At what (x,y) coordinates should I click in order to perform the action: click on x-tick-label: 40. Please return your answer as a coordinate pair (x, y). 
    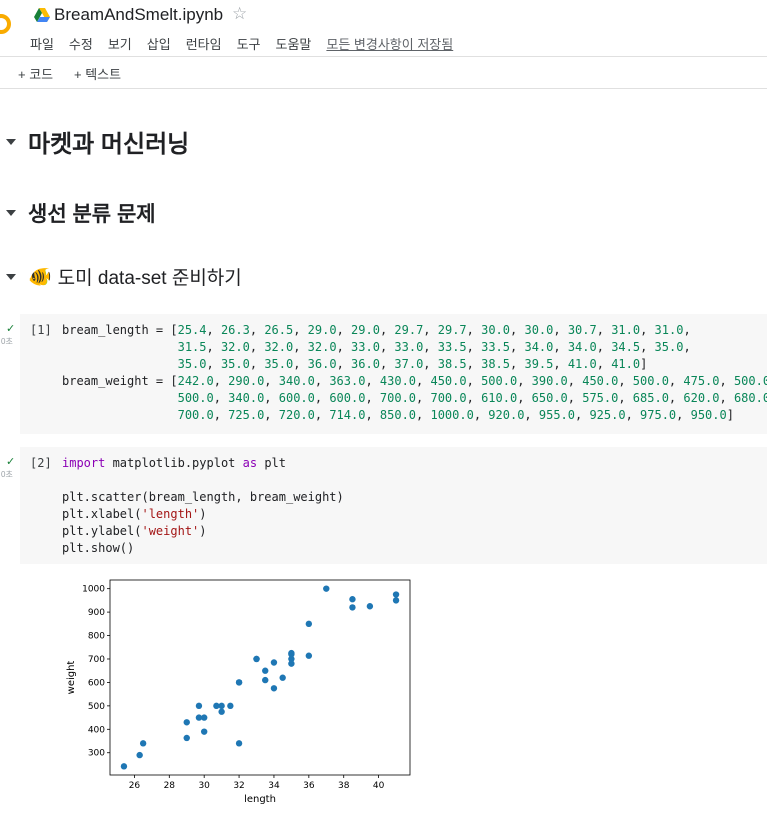
    Looking at the image, I should click on (379, 786).